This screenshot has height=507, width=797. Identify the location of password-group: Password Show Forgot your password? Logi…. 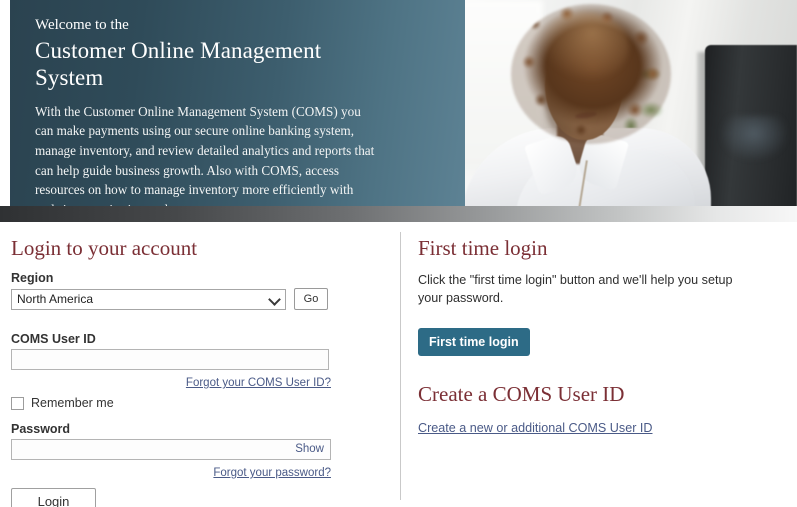
(176, 464).